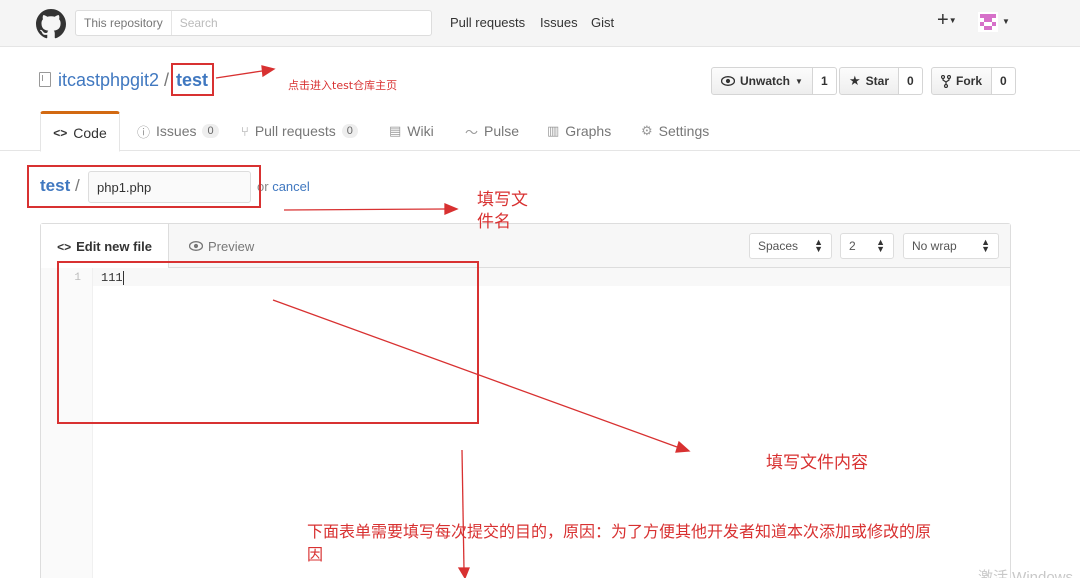 The image size is (1080, 578). What do you see at coordinates (693, 543) in the screenshot?
I see `annotation-commit: 下面表单需要填写每次提交的目的，原因：为了方便其他开发者知道本次添加或修改的原因` at bounding box center [693, 543].